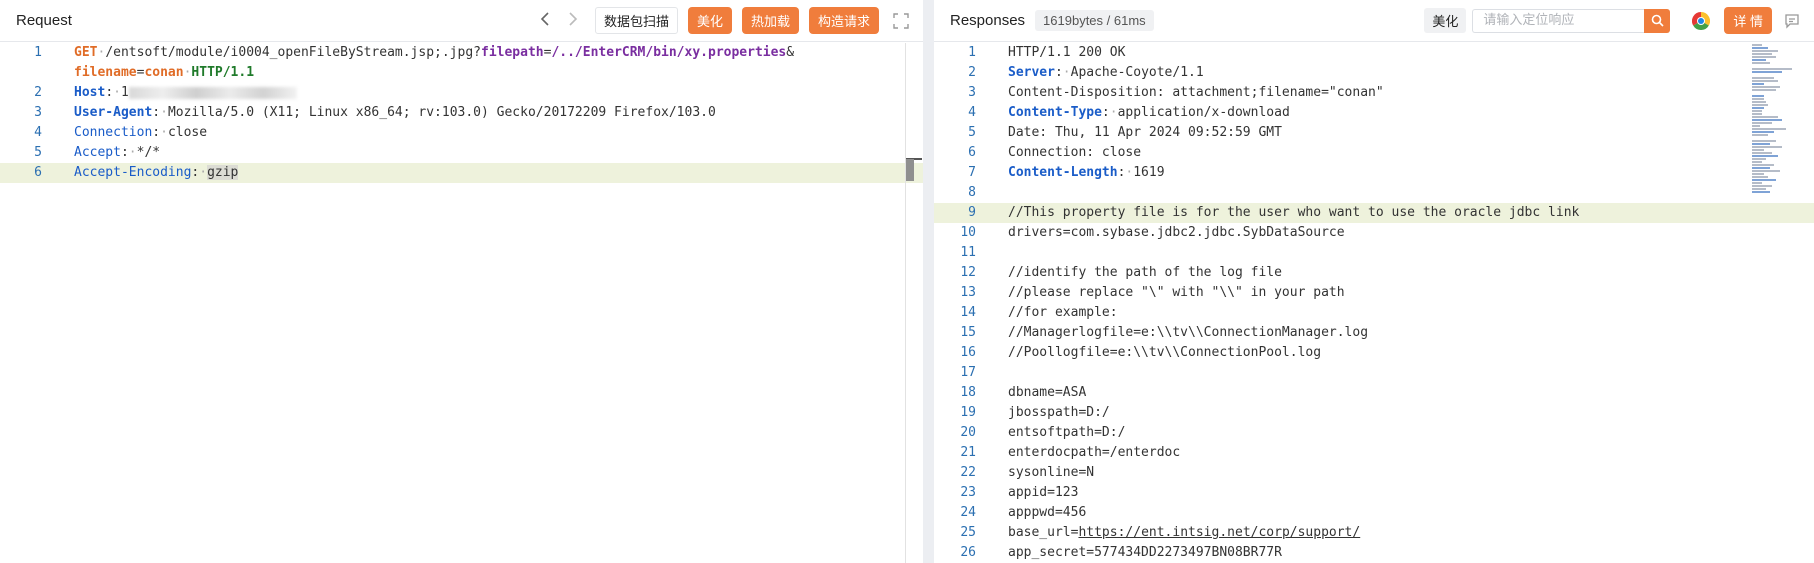 The width and height of the screenshot is (1814, 563). What do you see at coordinates (44, 20) in the screenshot?
I see `request-title: Request` at bounding box center [44, 20].